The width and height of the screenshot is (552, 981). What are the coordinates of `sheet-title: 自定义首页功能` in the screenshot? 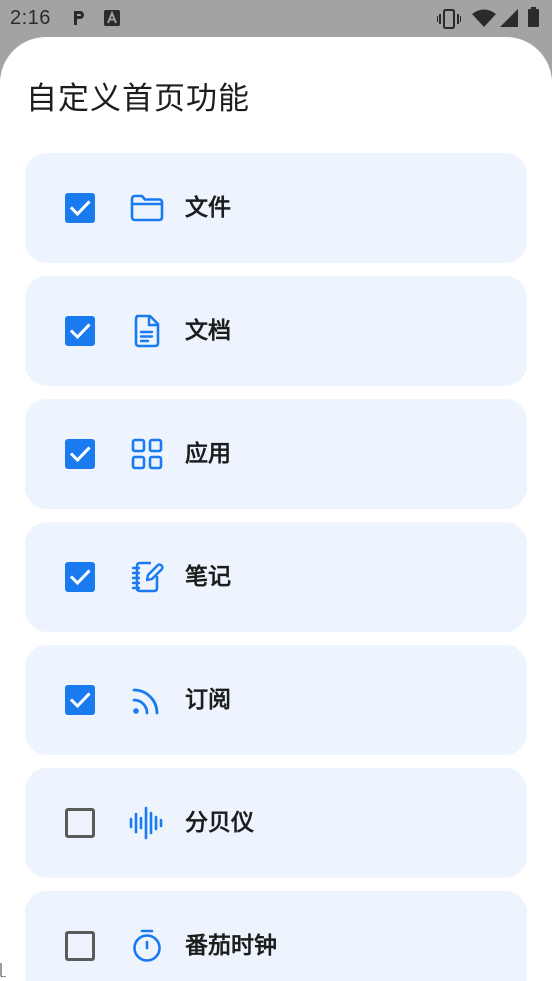 It's located at (138, 99).